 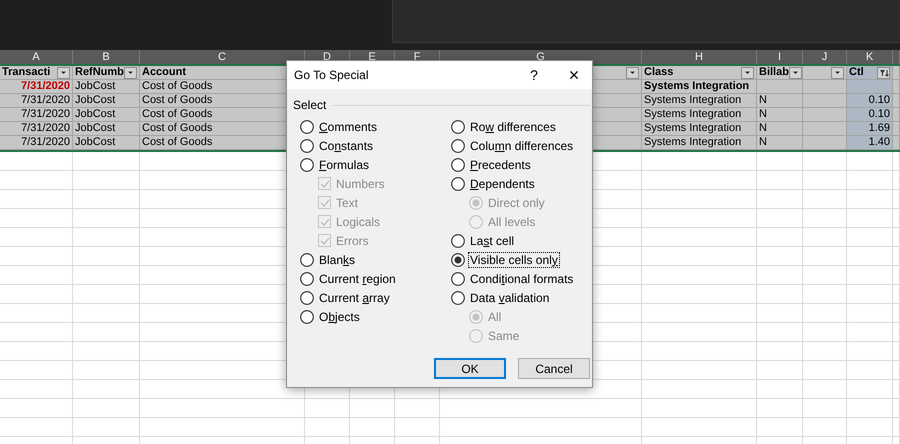 What do you see at coordinates (699, 57) in the screenshot?
I see `column-letter: H` at bounding box center [699, 57].